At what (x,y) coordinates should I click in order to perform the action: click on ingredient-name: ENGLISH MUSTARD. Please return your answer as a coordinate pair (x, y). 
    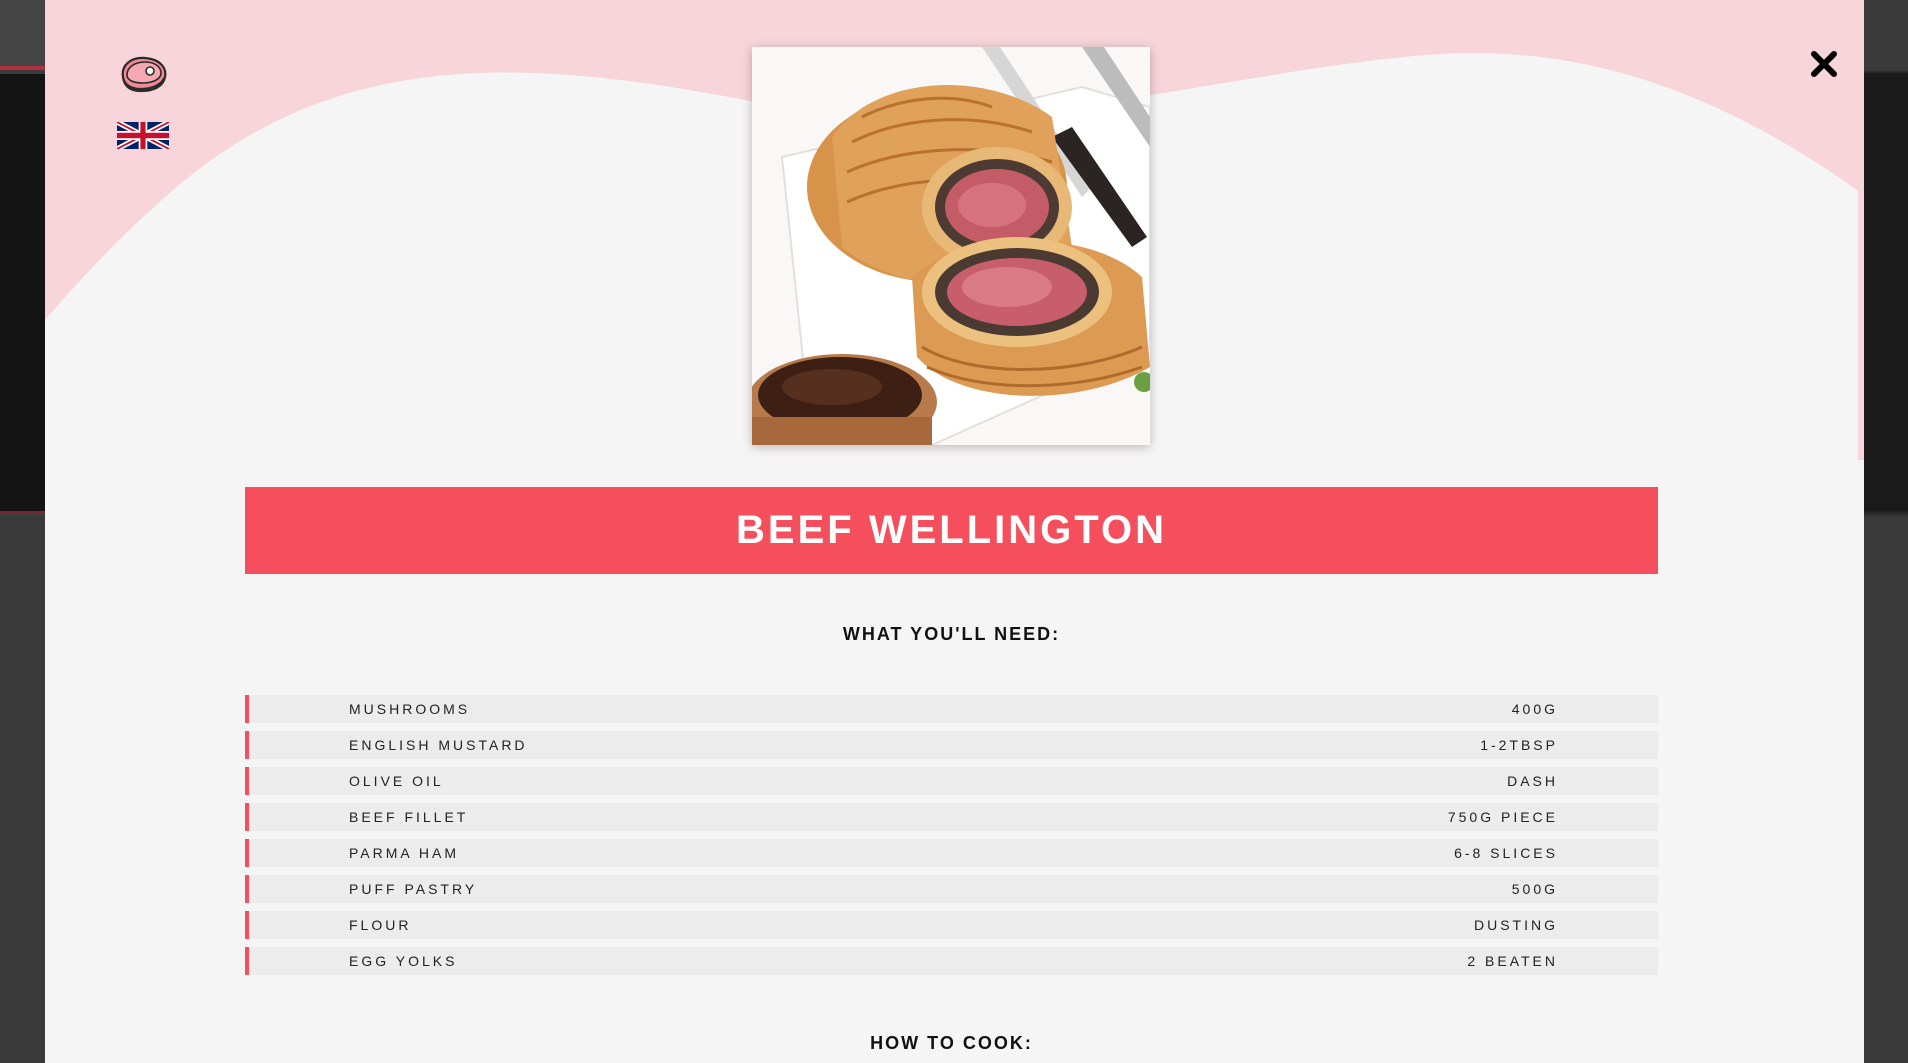
    Looking at the image, I should click on (438, 745).